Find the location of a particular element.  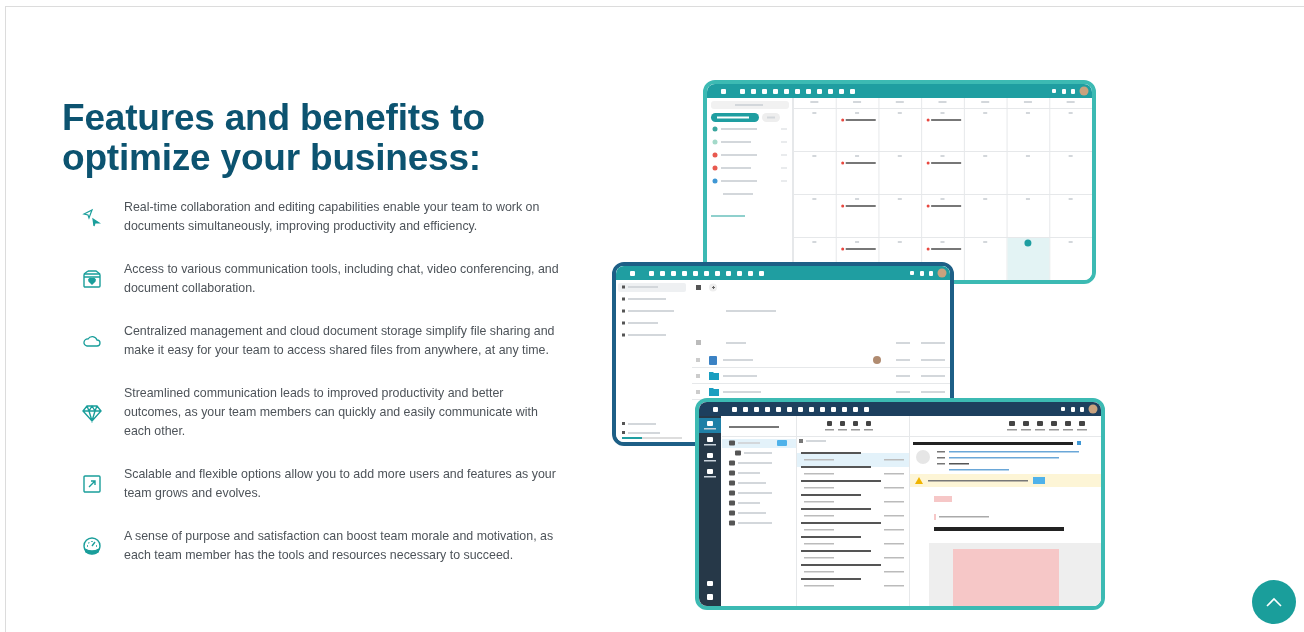

gauge-icon is located at coordinates (92, 546).